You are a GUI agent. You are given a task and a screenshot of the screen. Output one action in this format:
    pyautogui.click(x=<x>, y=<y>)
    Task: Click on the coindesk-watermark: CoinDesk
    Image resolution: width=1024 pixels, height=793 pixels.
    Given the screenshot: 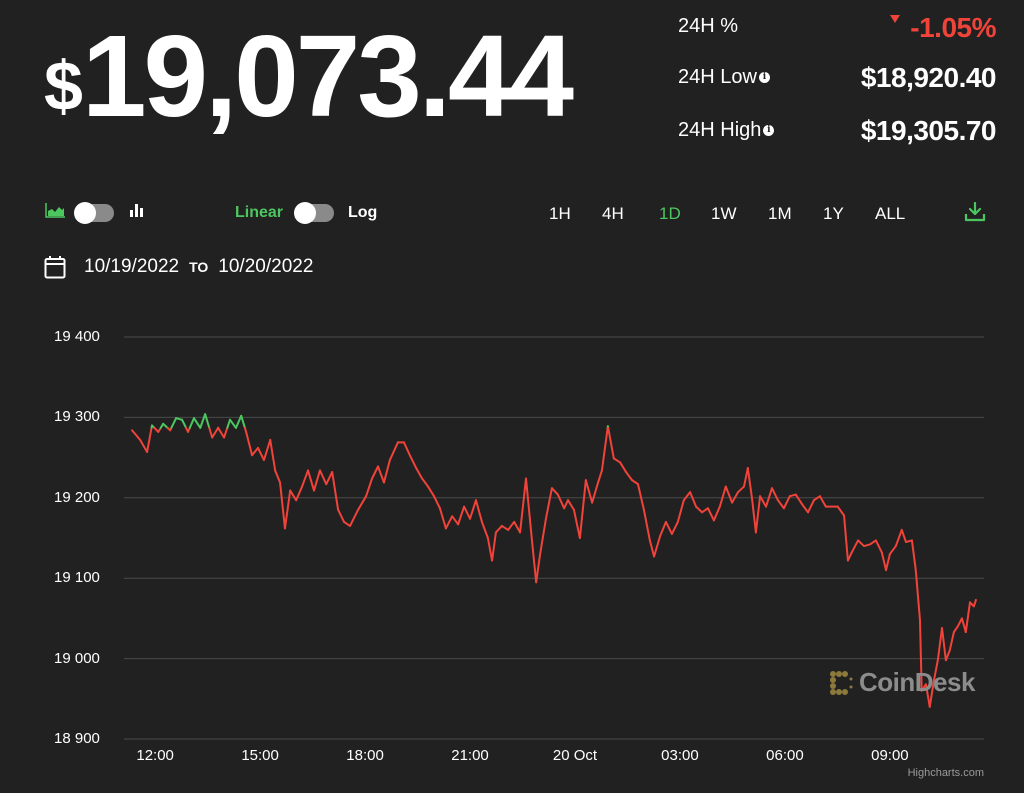 What is the action you would take?
    pyautogui.click(x=902, y=682)
    